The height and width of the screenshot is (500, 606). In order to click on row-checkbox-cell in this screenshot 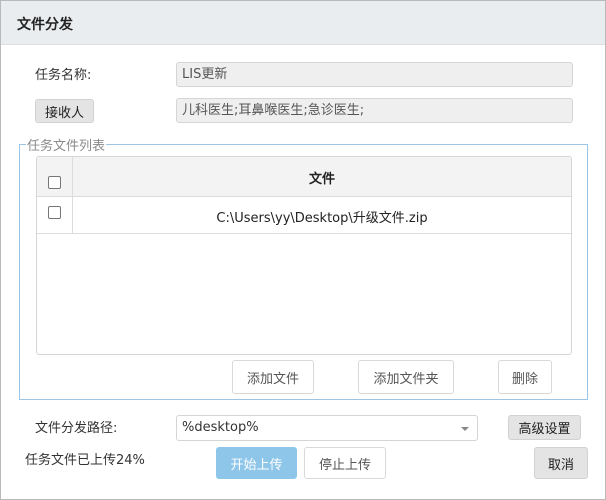, I will do `click(55, 215)`.